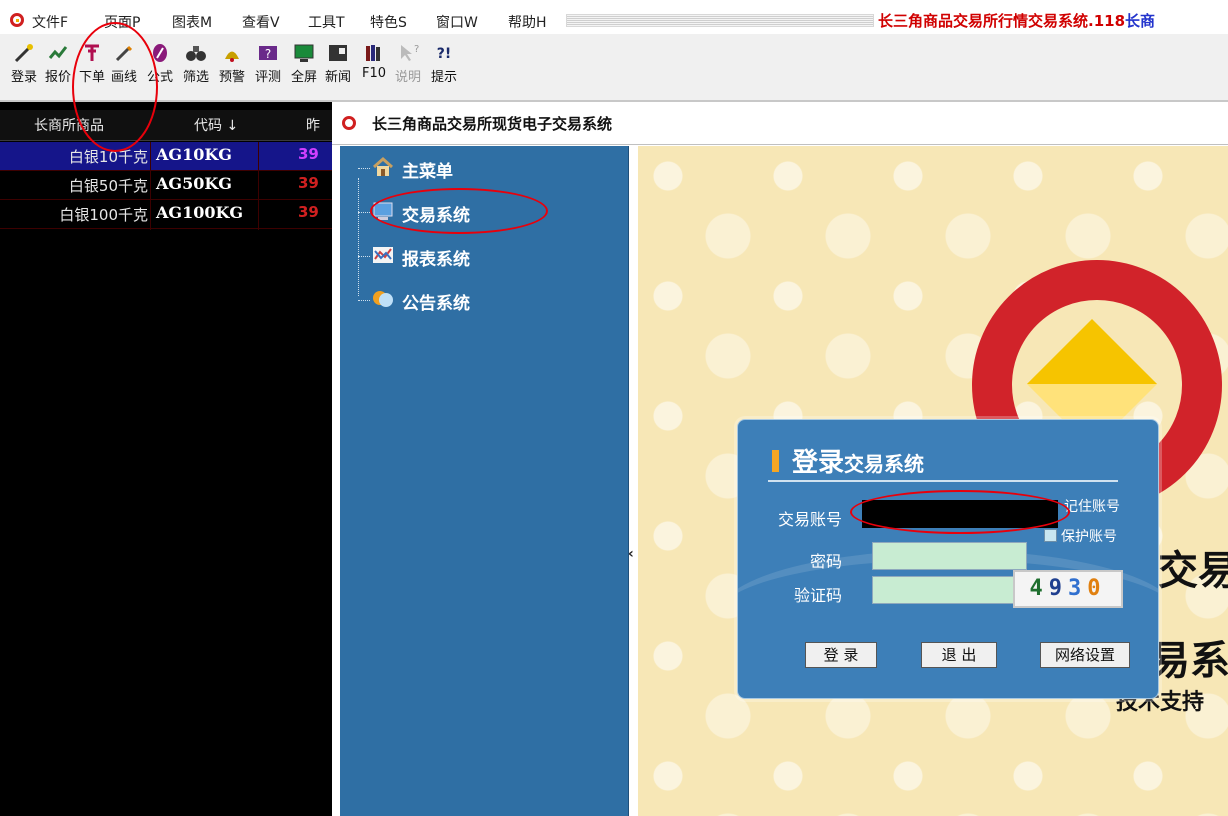  What do you see at coordinates (1058, 588) in the screenshot?
I see `captcha-digit: 9` at bounding box center [1058, 588].